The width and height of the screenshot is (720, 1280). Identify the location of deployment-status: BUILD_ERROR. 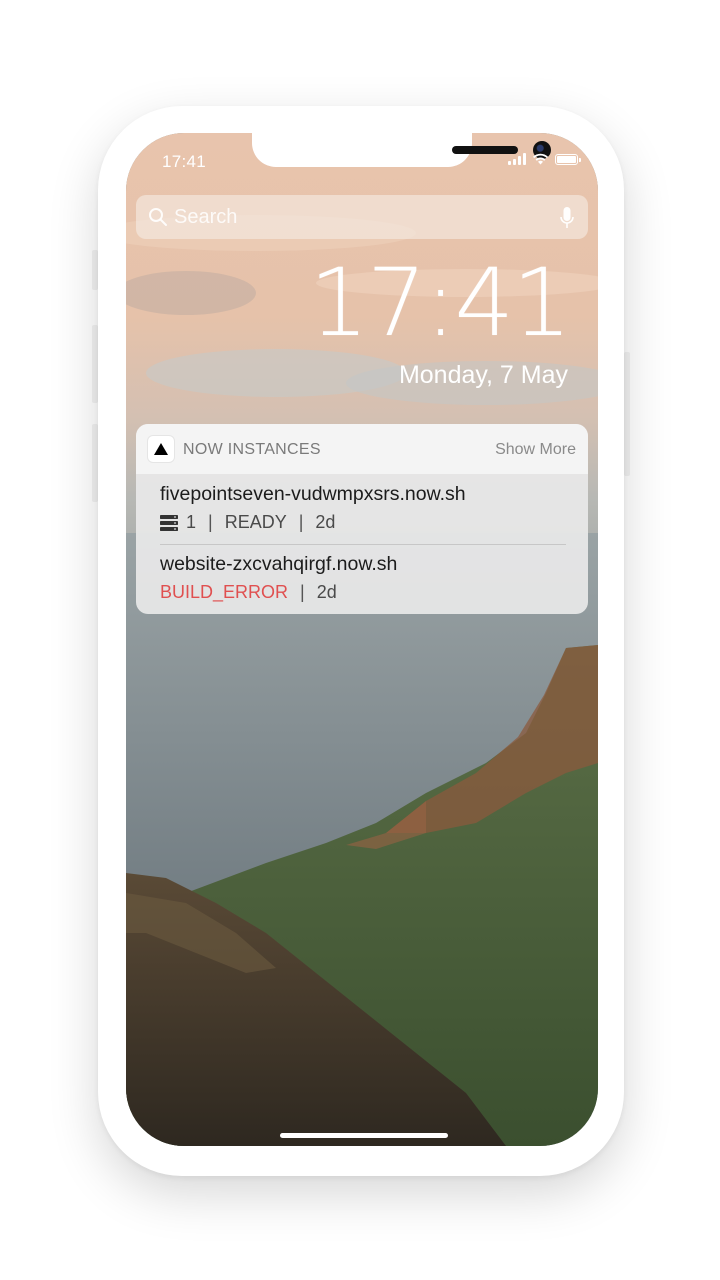
(224, 592).